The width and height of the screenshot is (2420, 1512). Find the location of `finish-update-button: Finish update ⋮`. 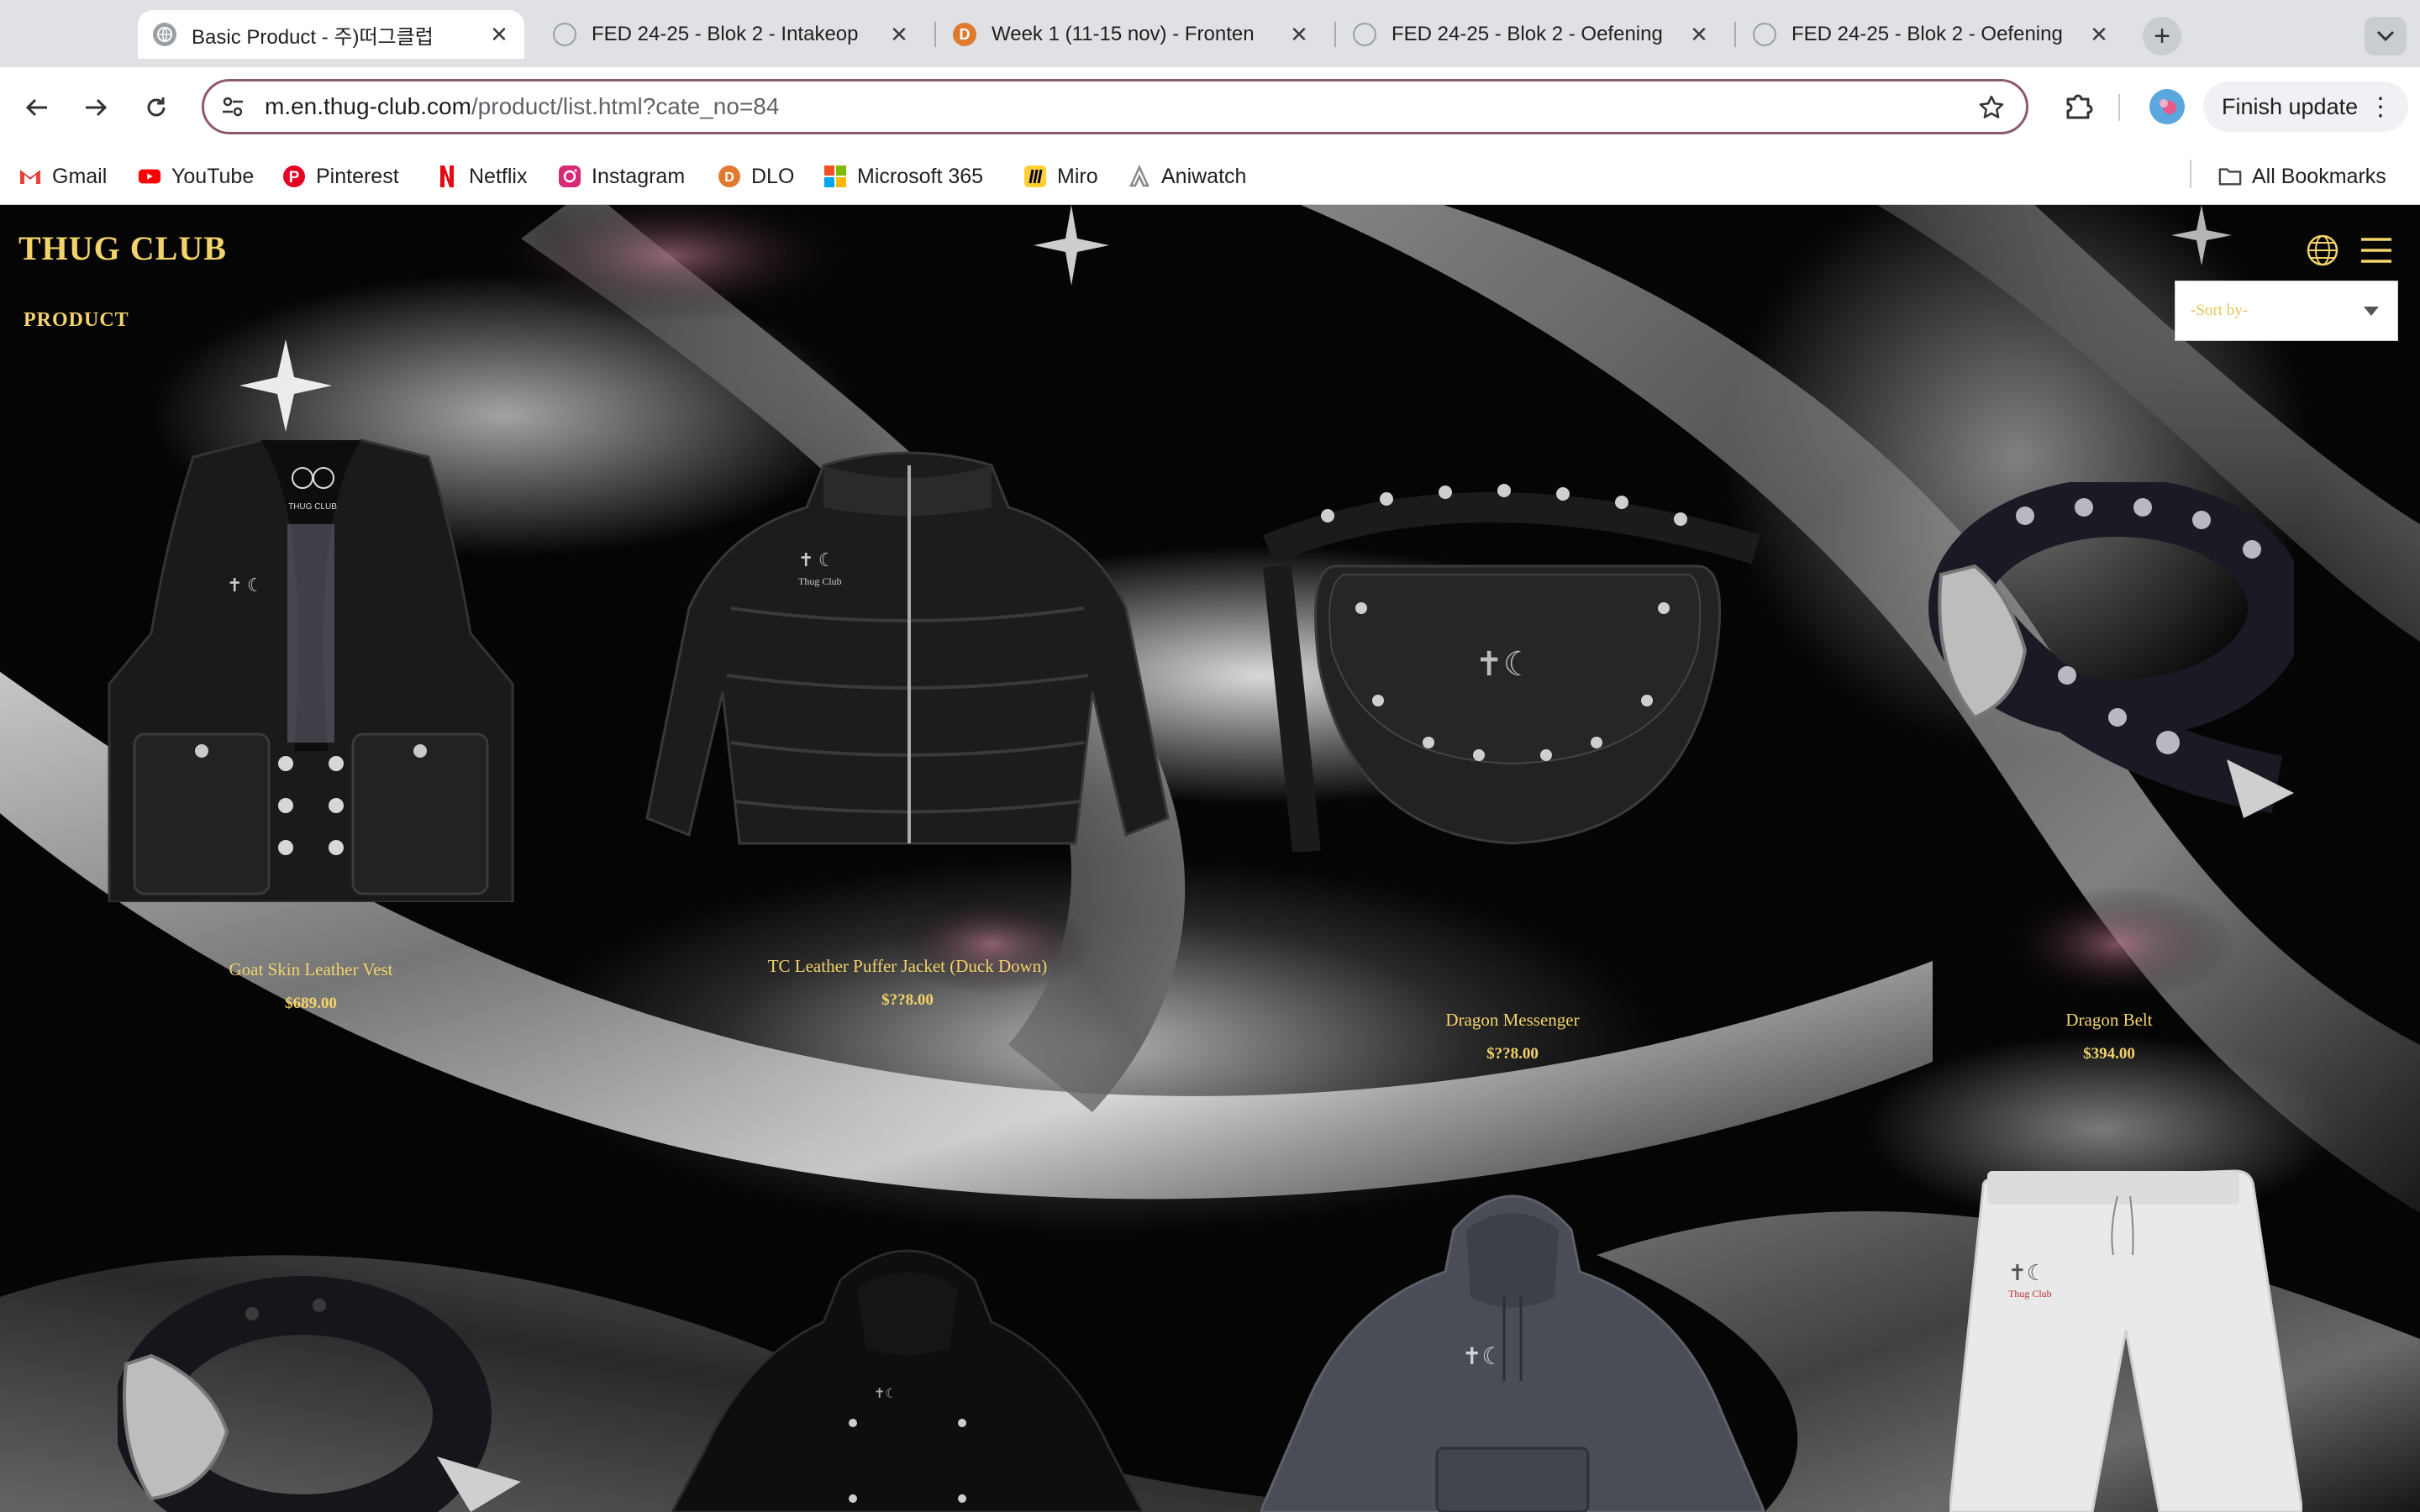

finish-update-button: Finish update ⋮ is located at coordinates (2305, 106).